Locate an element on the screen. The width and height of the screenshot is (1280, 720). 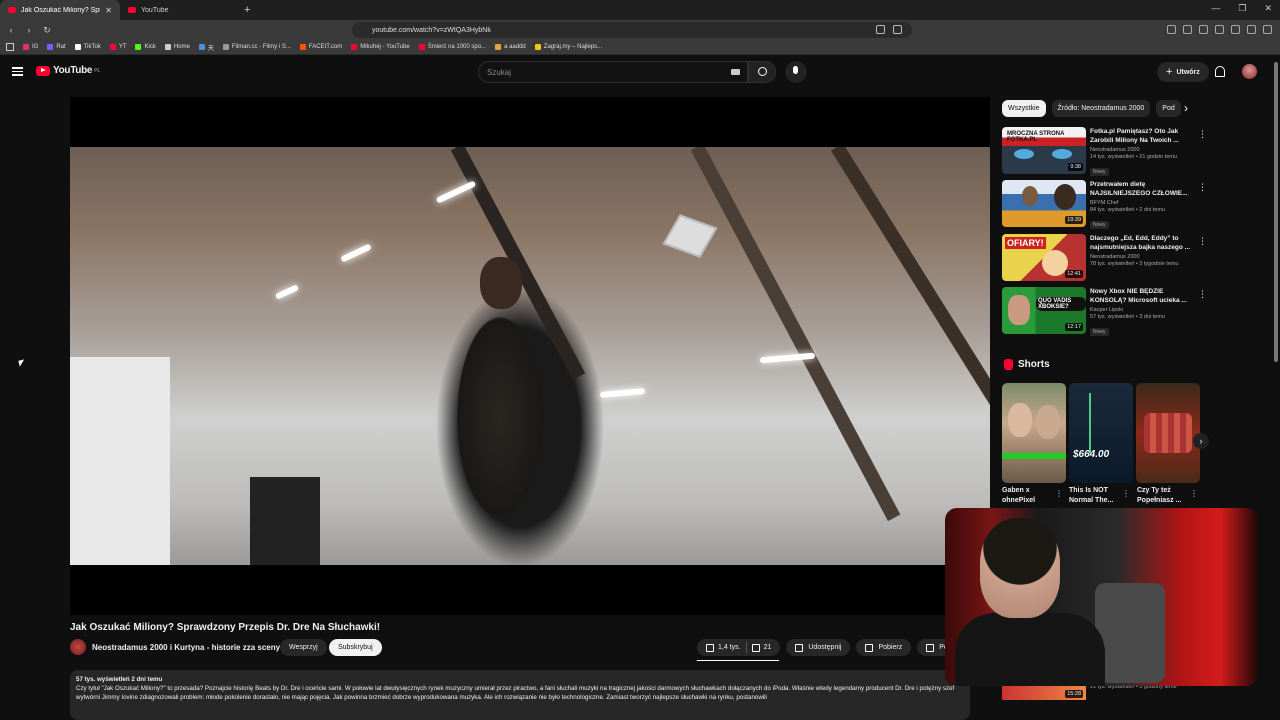
page-scrollbar is located at coordinates (1276, 212).